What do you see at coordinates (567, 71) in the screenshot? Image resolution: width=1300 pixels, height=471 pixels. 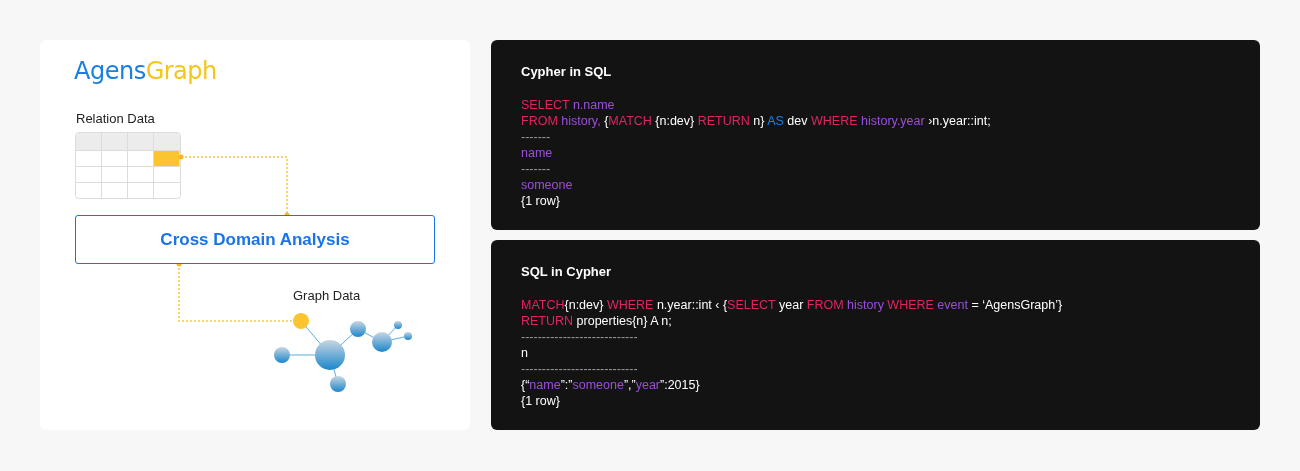 I see `panel-title: Cypher in SQL` at bounding box center [567, 71].